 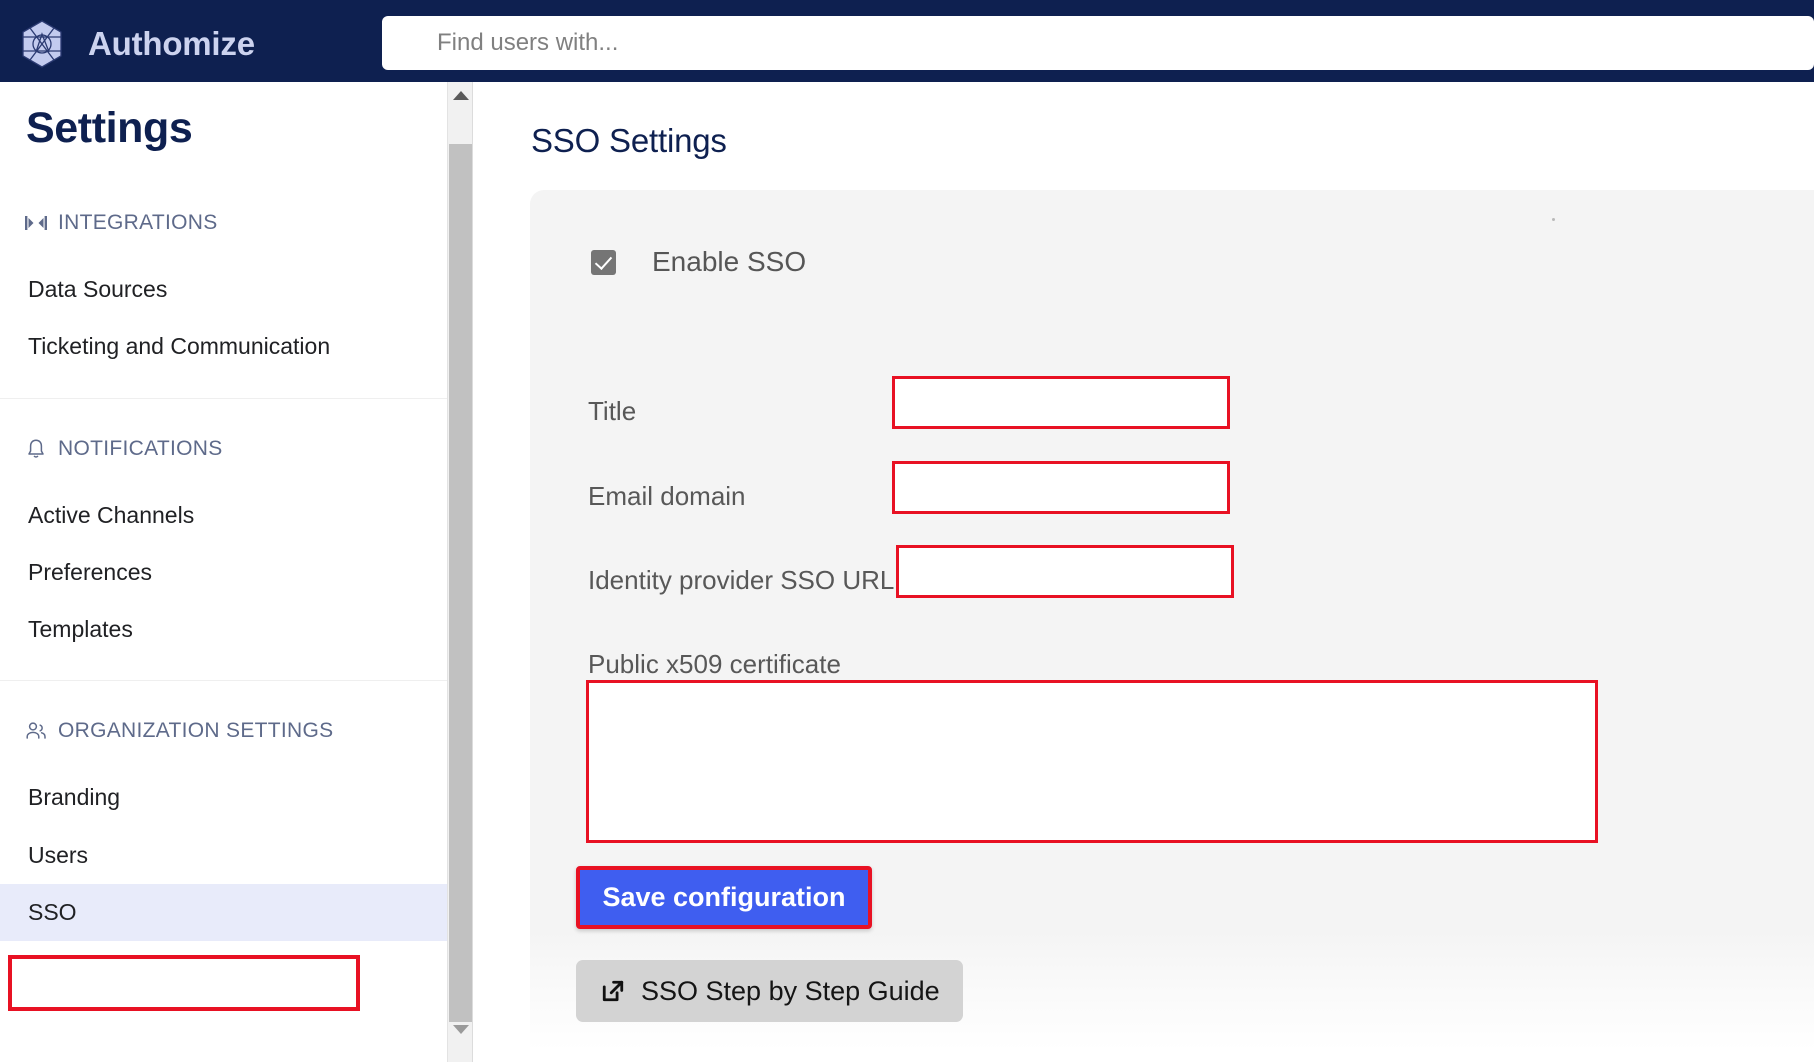 I want to click on sidebar-title: Settings, so click(x=109, y=128).